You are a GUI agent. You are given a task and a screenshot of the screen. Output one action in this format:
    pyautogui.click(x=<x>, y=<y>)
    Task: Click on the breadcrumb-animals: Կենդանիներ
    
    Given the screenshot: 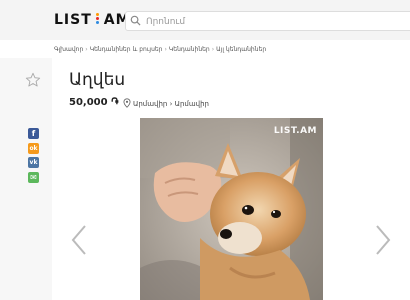 What is the action you would take?
    pyautogui.click(x=189, y=49)
    